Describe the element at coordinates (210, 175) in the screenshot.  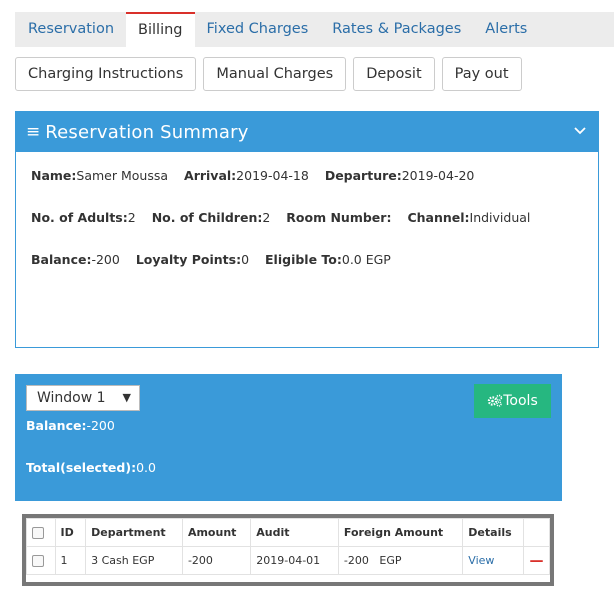
I see `arrival-label: Arrival:` at that location.